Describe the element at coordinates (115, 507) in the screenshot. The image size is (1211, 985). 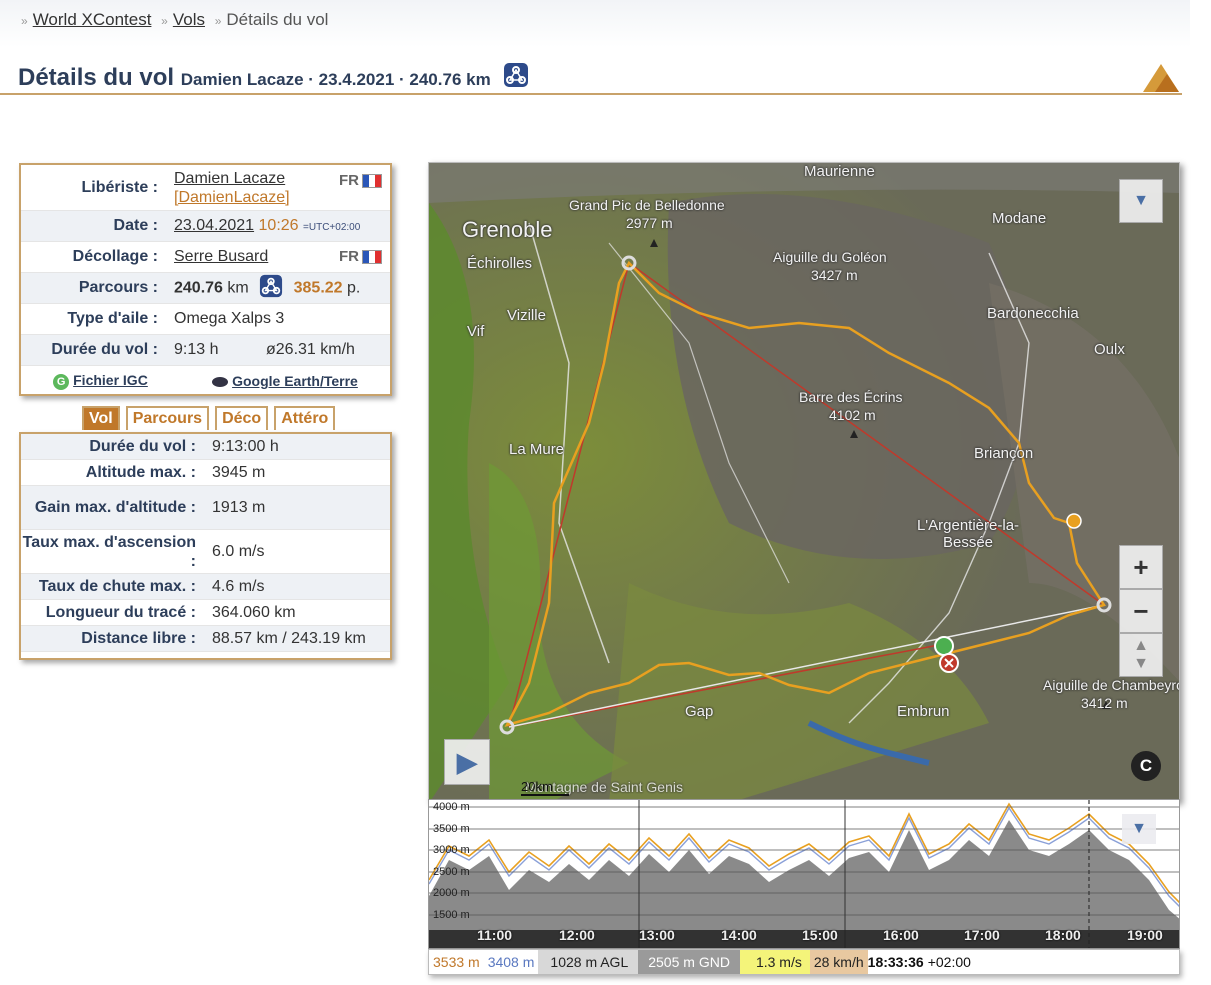
I see `stat-label: Gain max. d'altitude :` at that location.